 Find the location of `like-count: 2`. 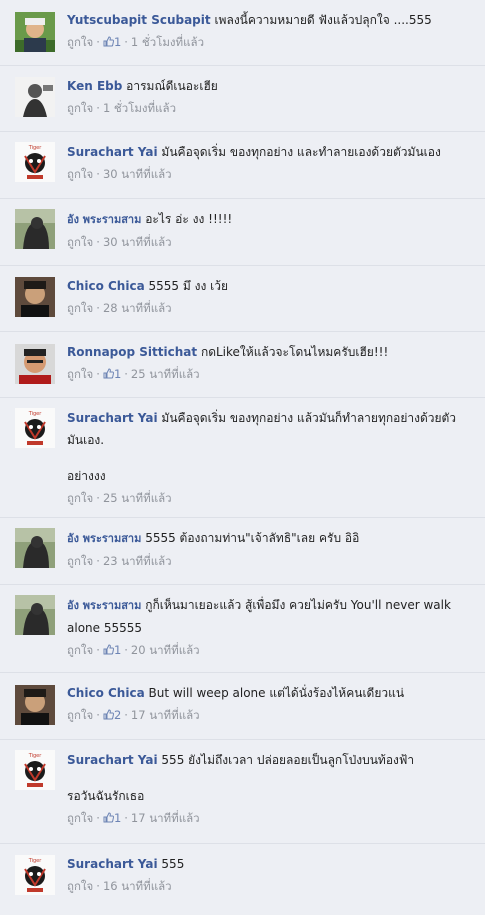

like-count: 2 is located at coordinates (117, 715).